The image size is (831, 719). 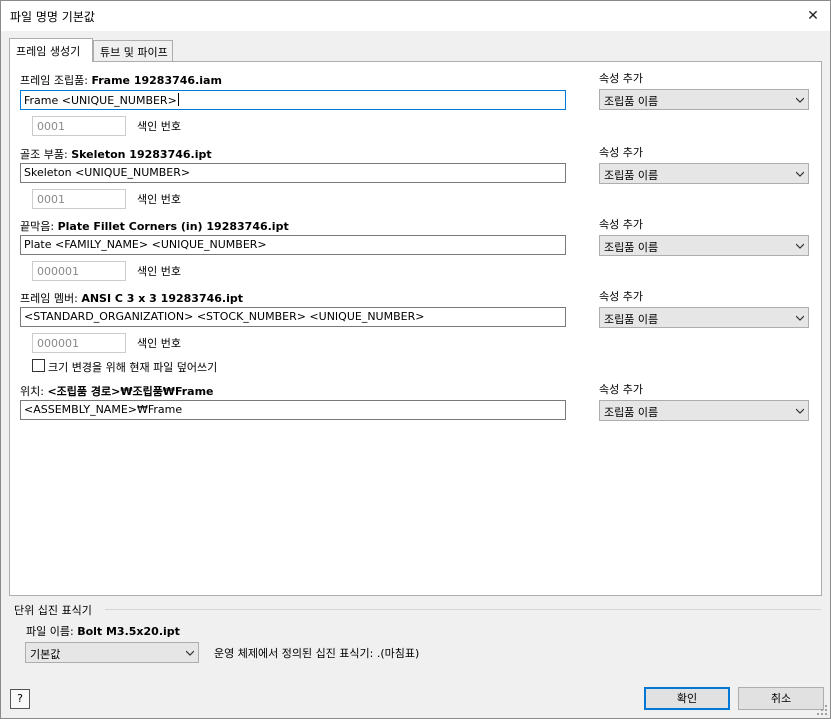 I want to click on end-cap-index-label: 색인 번호, so click(x=159, y=271).